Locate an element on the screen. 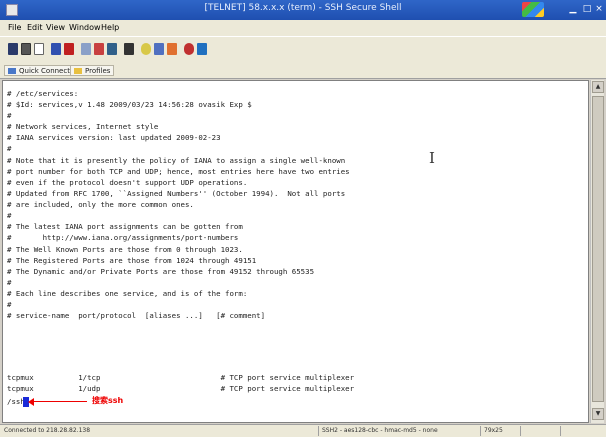  print-icon is located at coordinates (26, 49).